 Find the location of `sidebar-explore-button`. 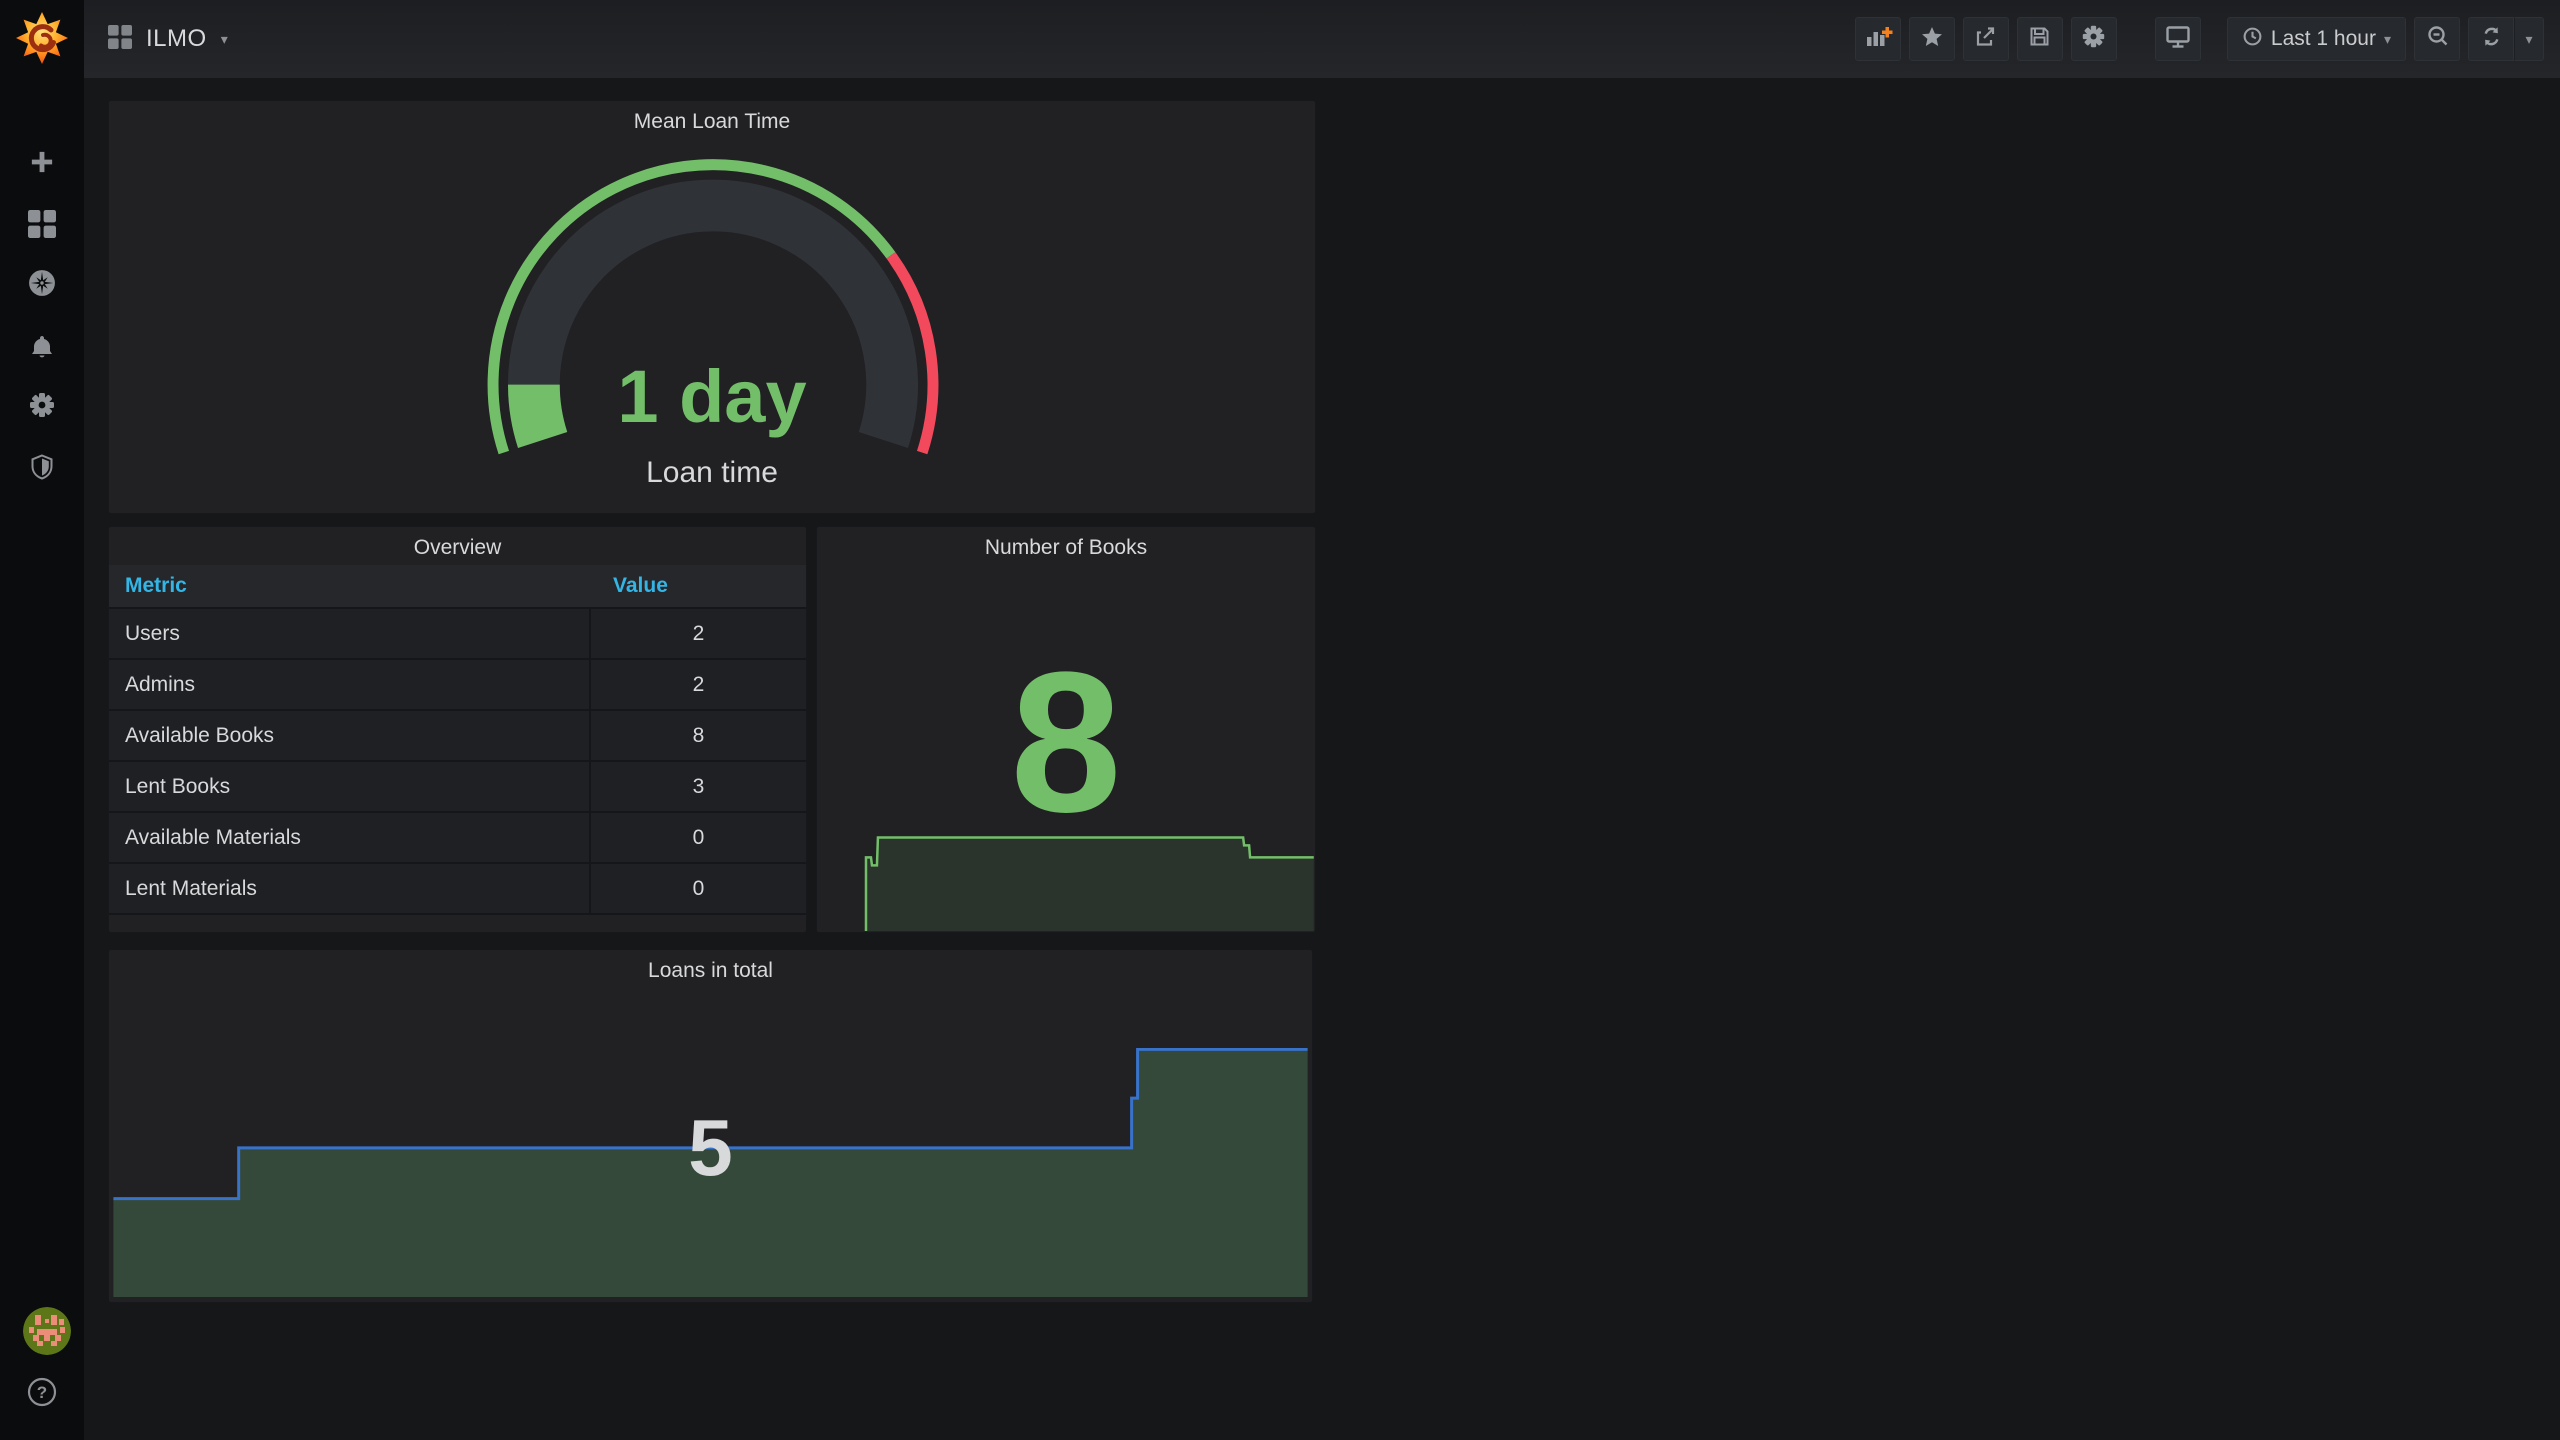

sidebar-explore-button is located at coordinates (42, 283).